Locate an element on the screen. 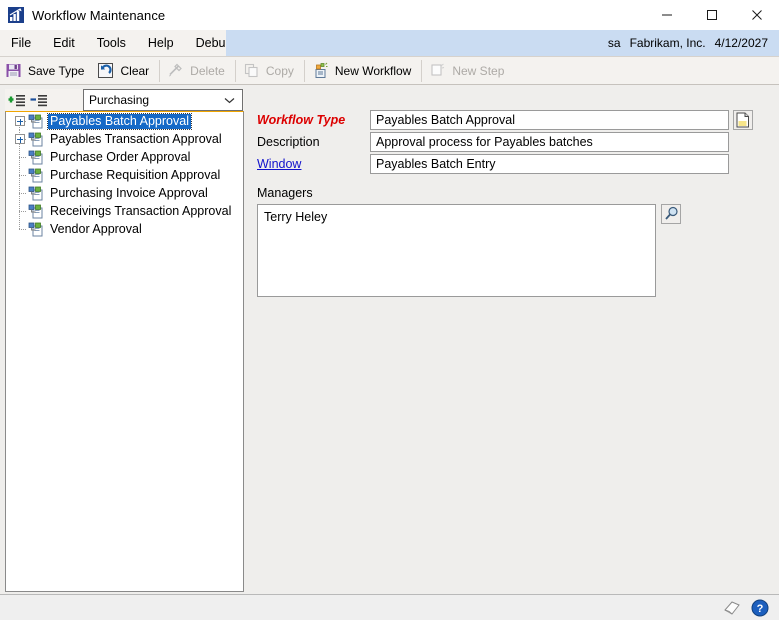 Image resolution: width=779 pixels, height=620 pixels. window-title: Workflow Maintenance is located at coordinates (99, 15).